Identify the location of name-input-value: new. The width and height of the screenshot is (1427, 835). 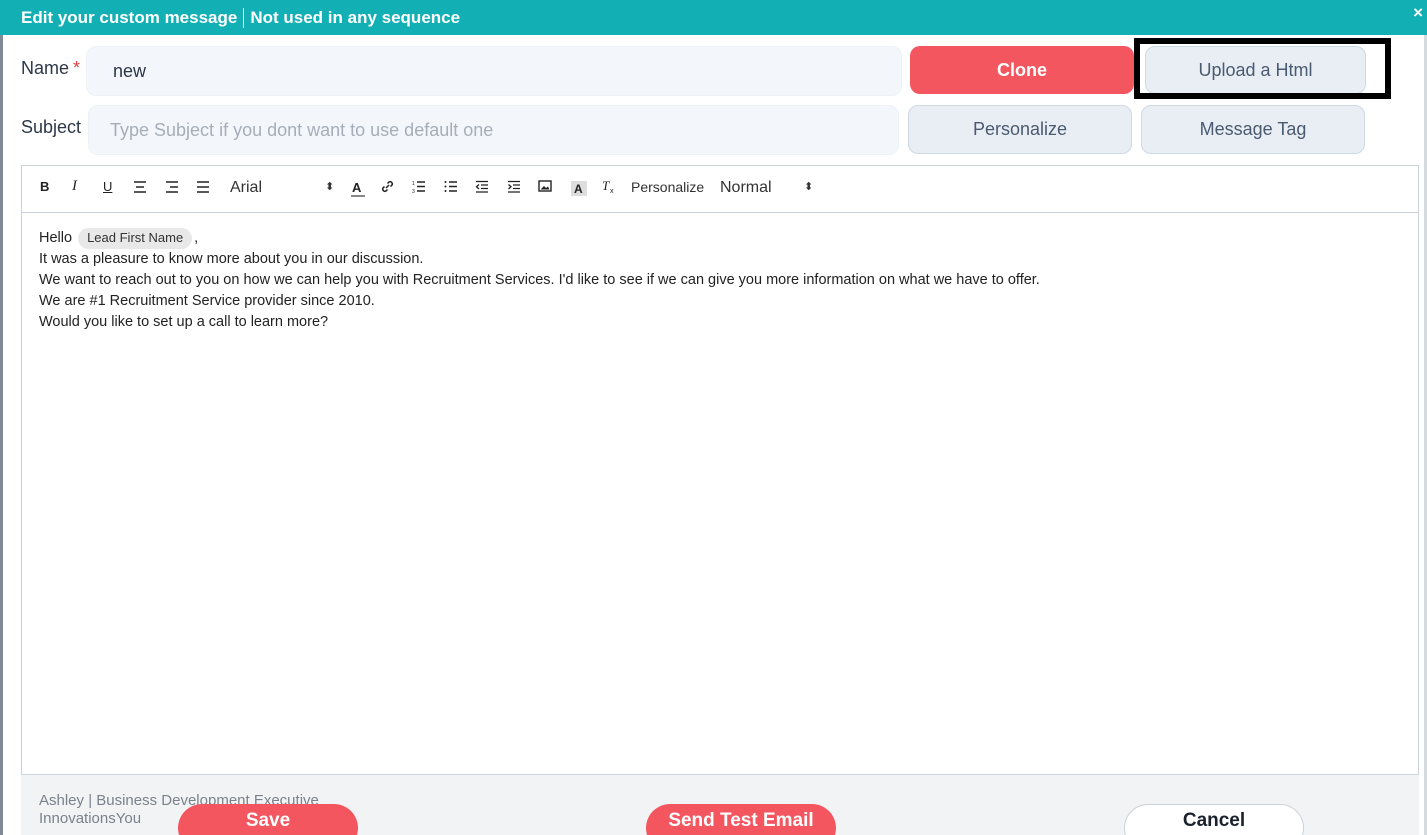
(130, 70).